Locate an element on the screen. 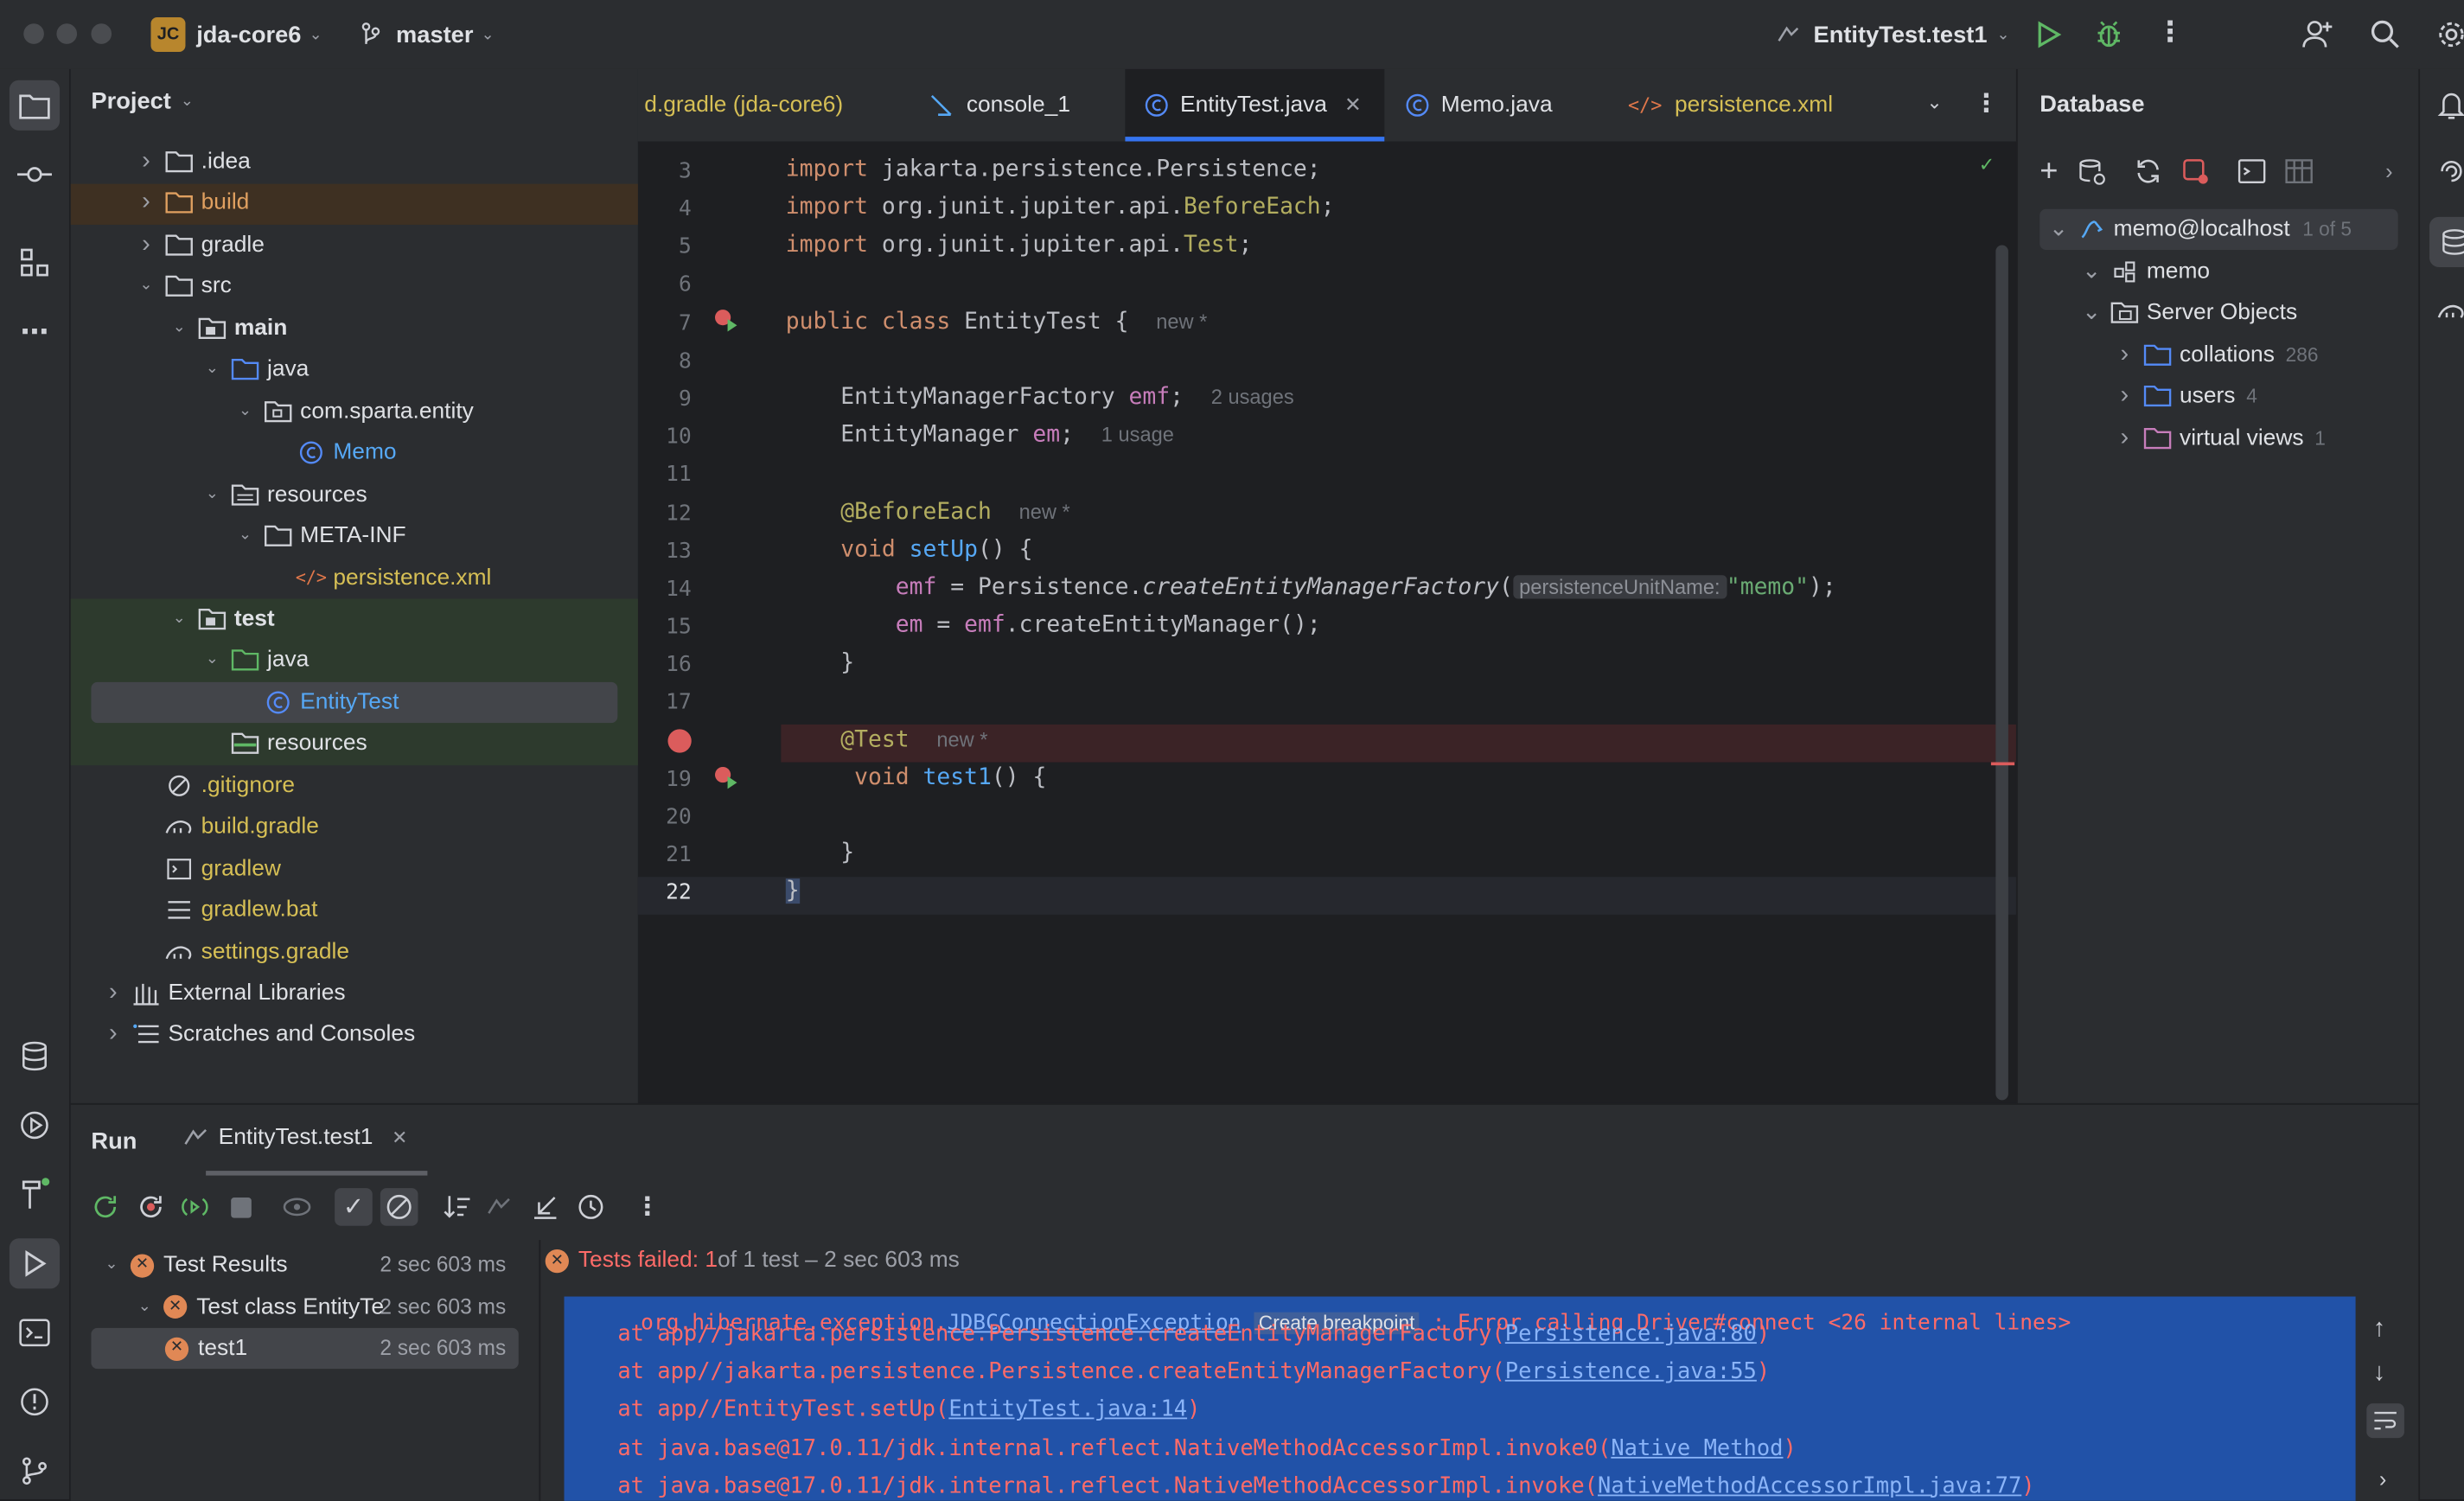 Image resolution: width=2464 pixels, height=1501 pixels. console-link: Persistence.java:55 is located at coordinates (1631, 1372).